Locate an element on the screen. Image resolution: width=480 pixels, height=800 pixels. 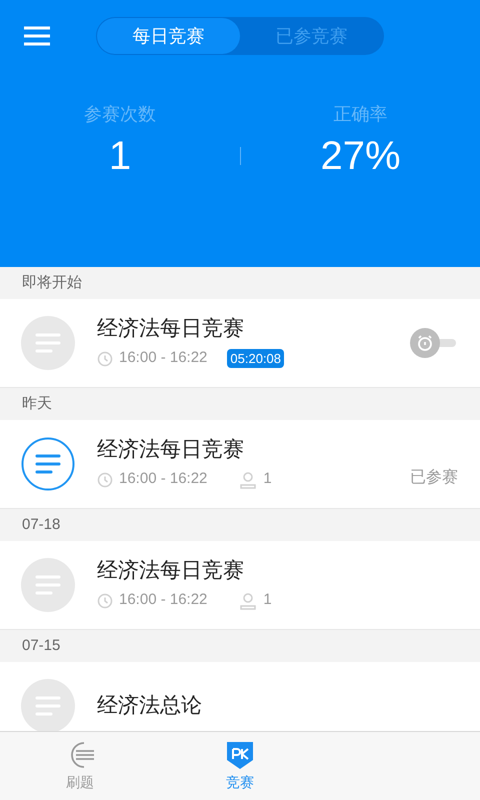
tab: 已参竞赛 is located at coordinates (311, 36).